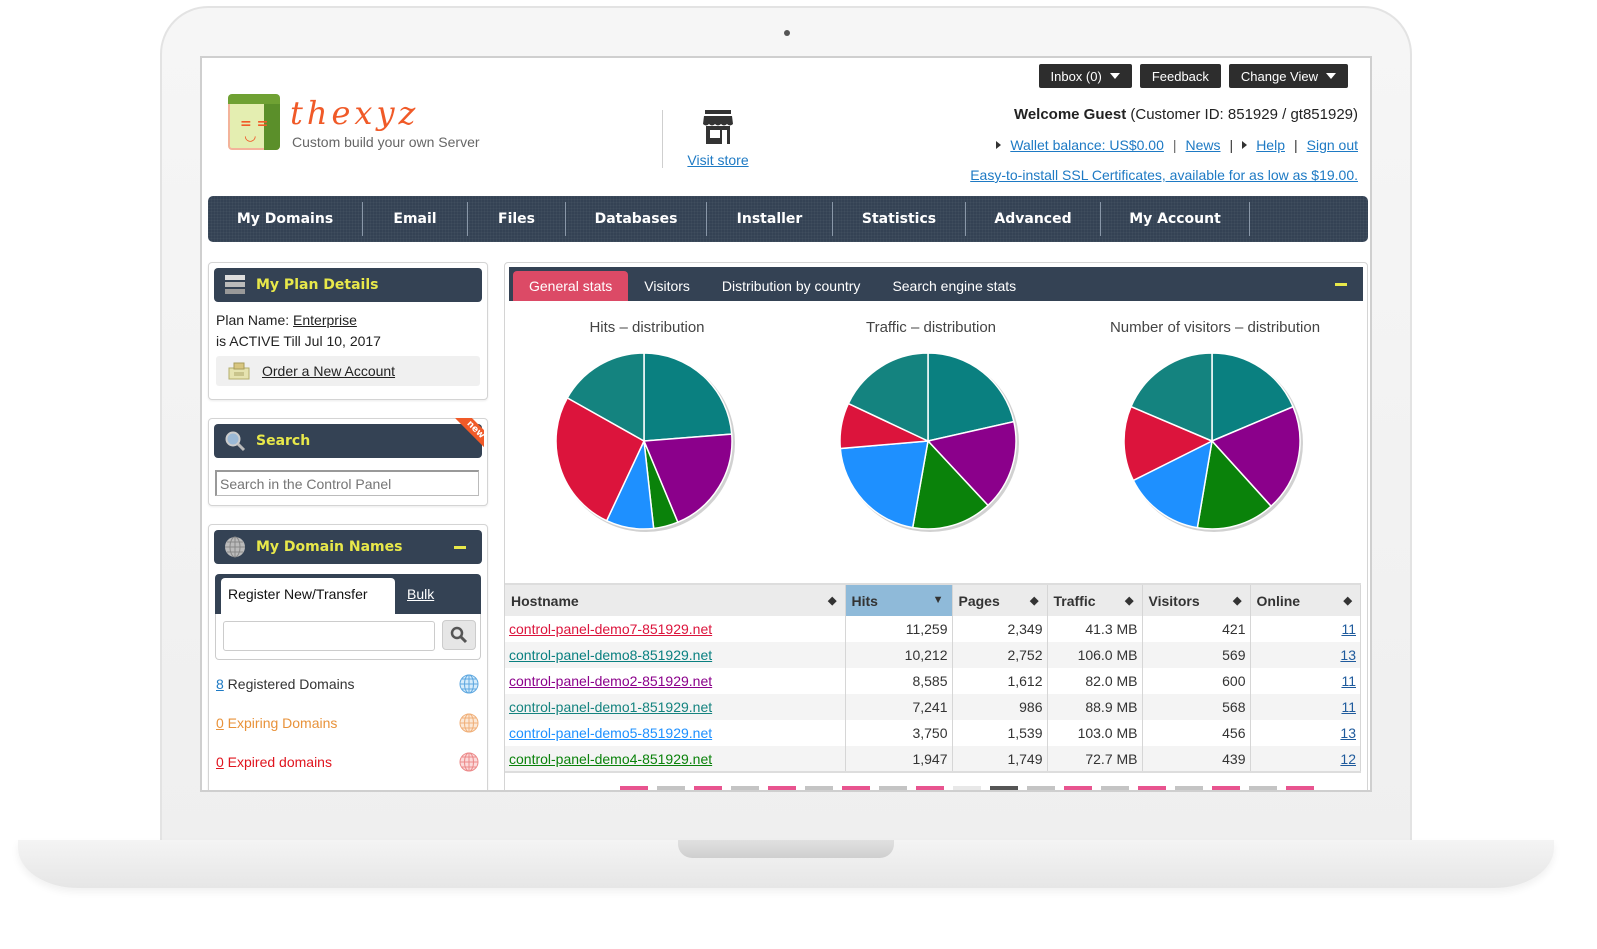 Image resolution: width=1597 pixels, height=949 pixels. I want to click on magnifier-icon, so click(235, 441).